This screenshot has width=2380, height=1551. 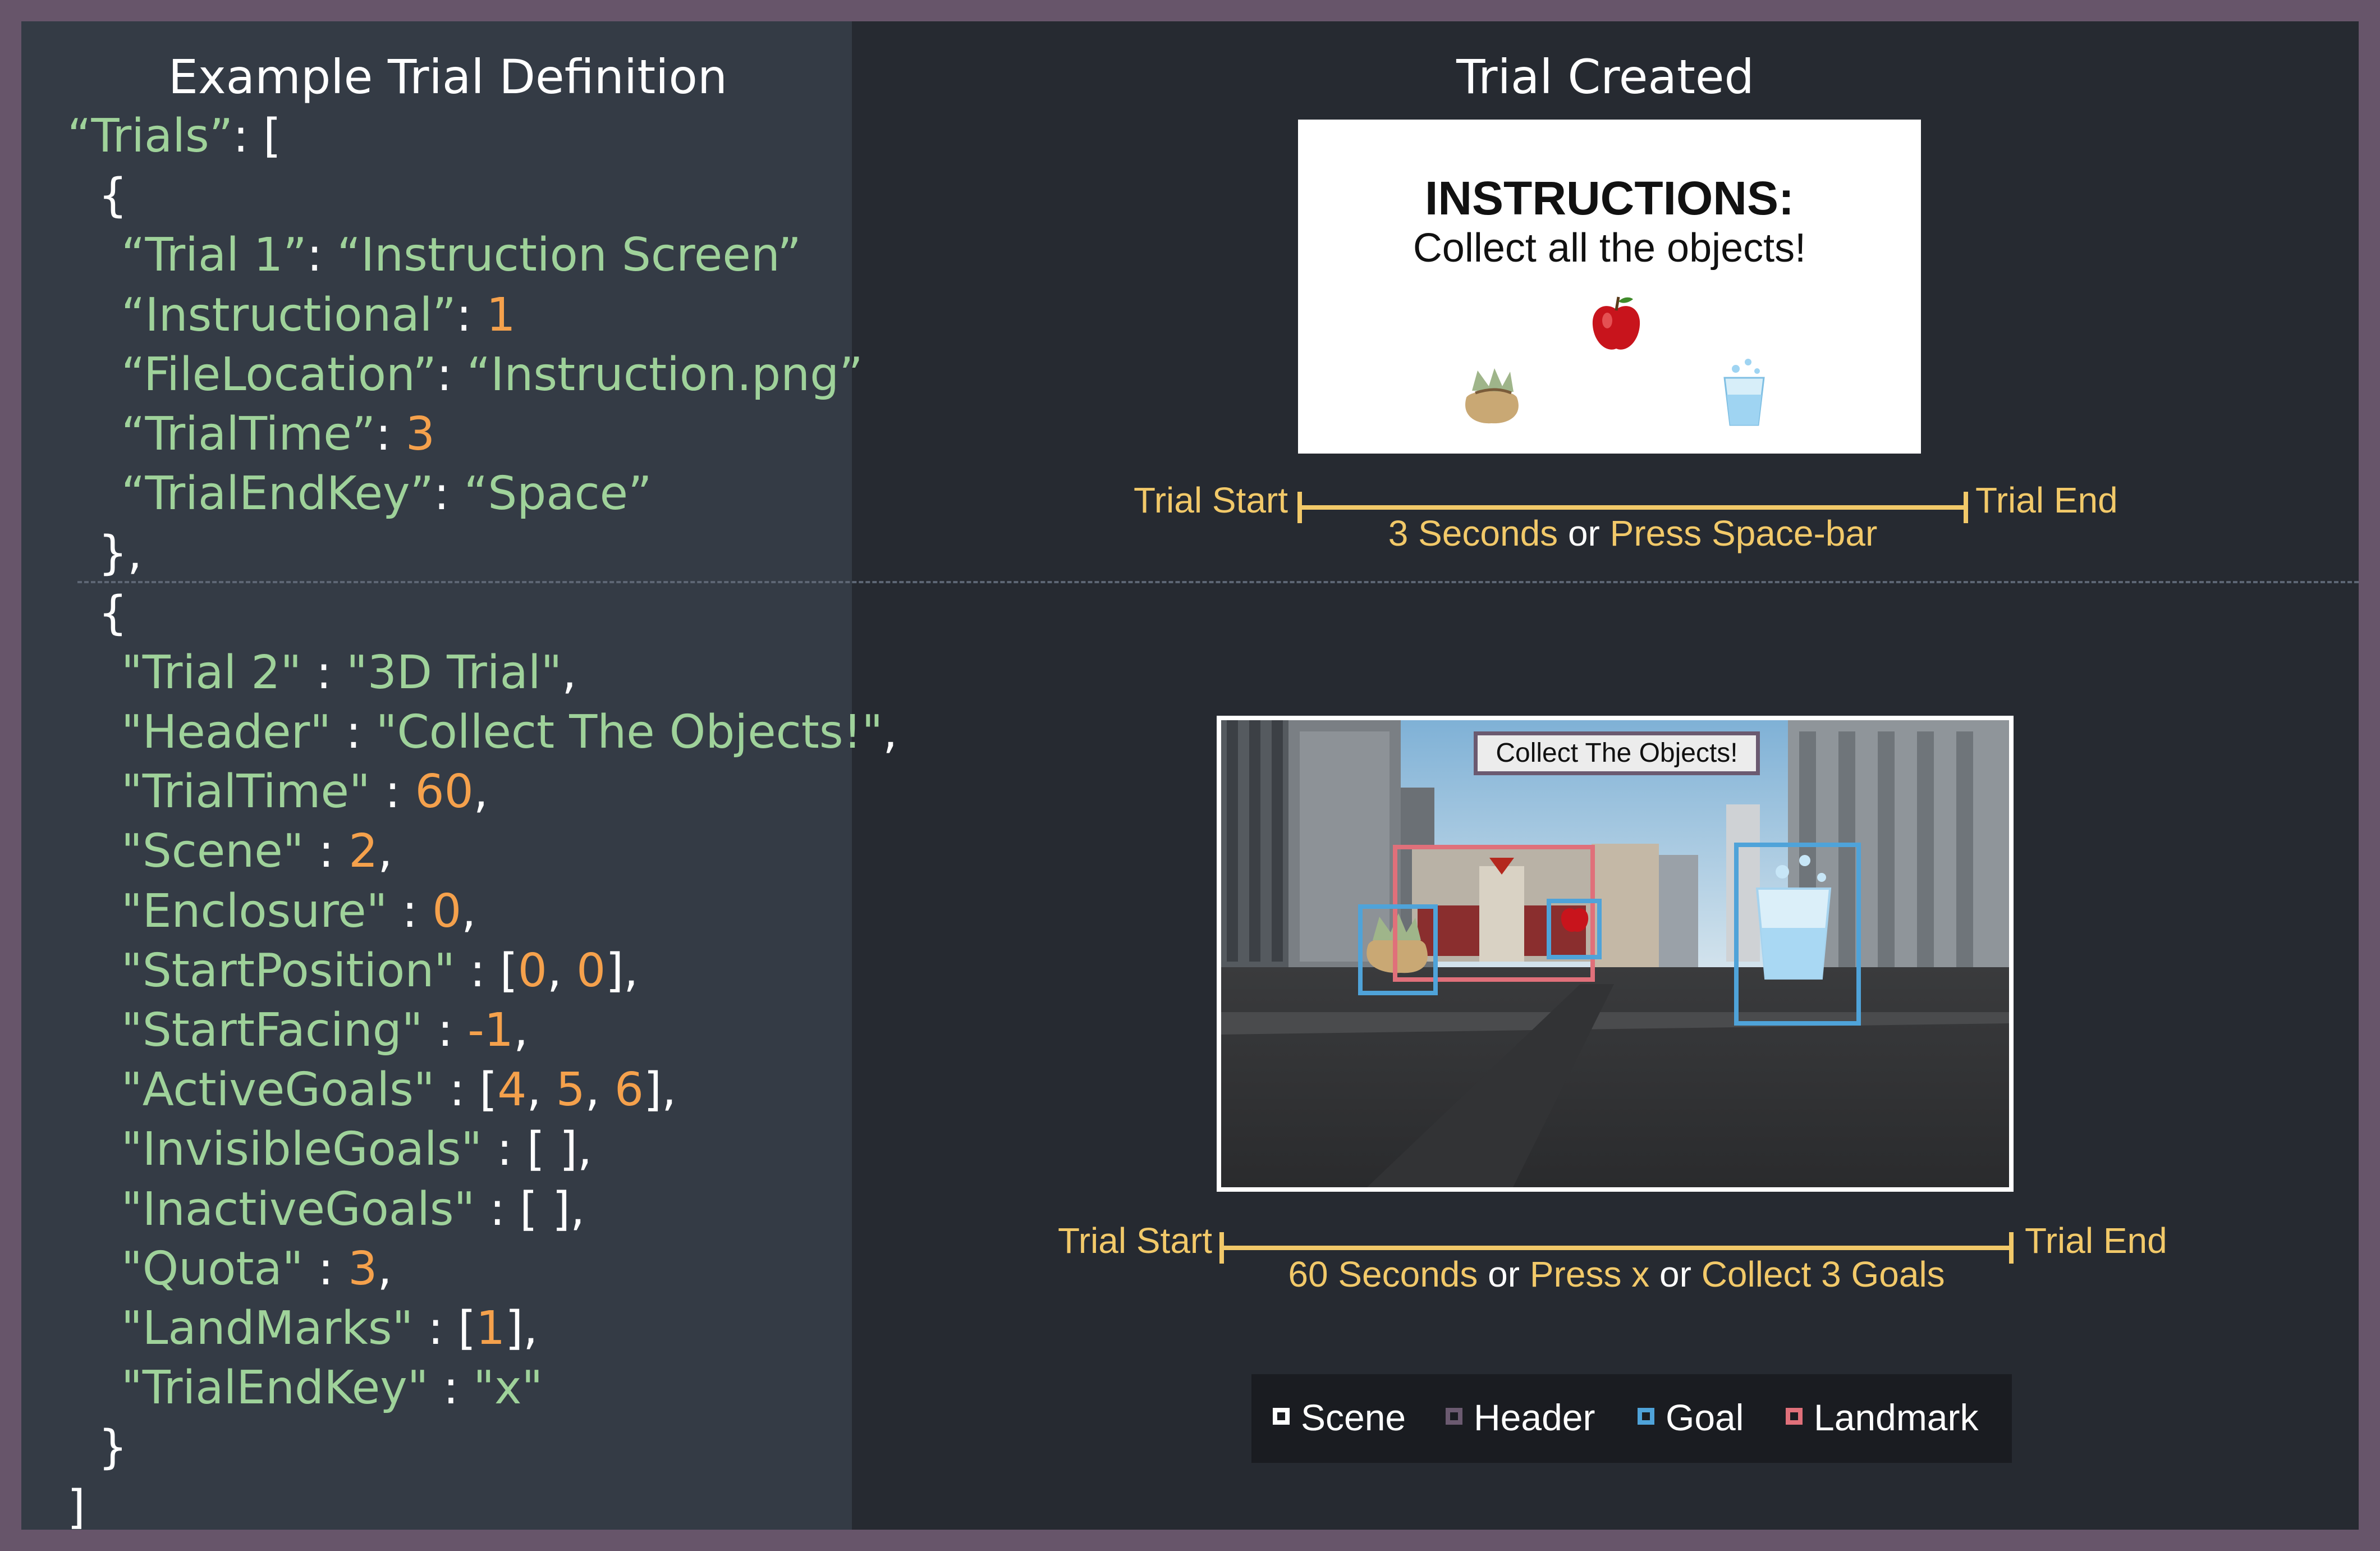 I want to click on timeline-1-start-label: Trial Start, so click(x=1211, y=500).